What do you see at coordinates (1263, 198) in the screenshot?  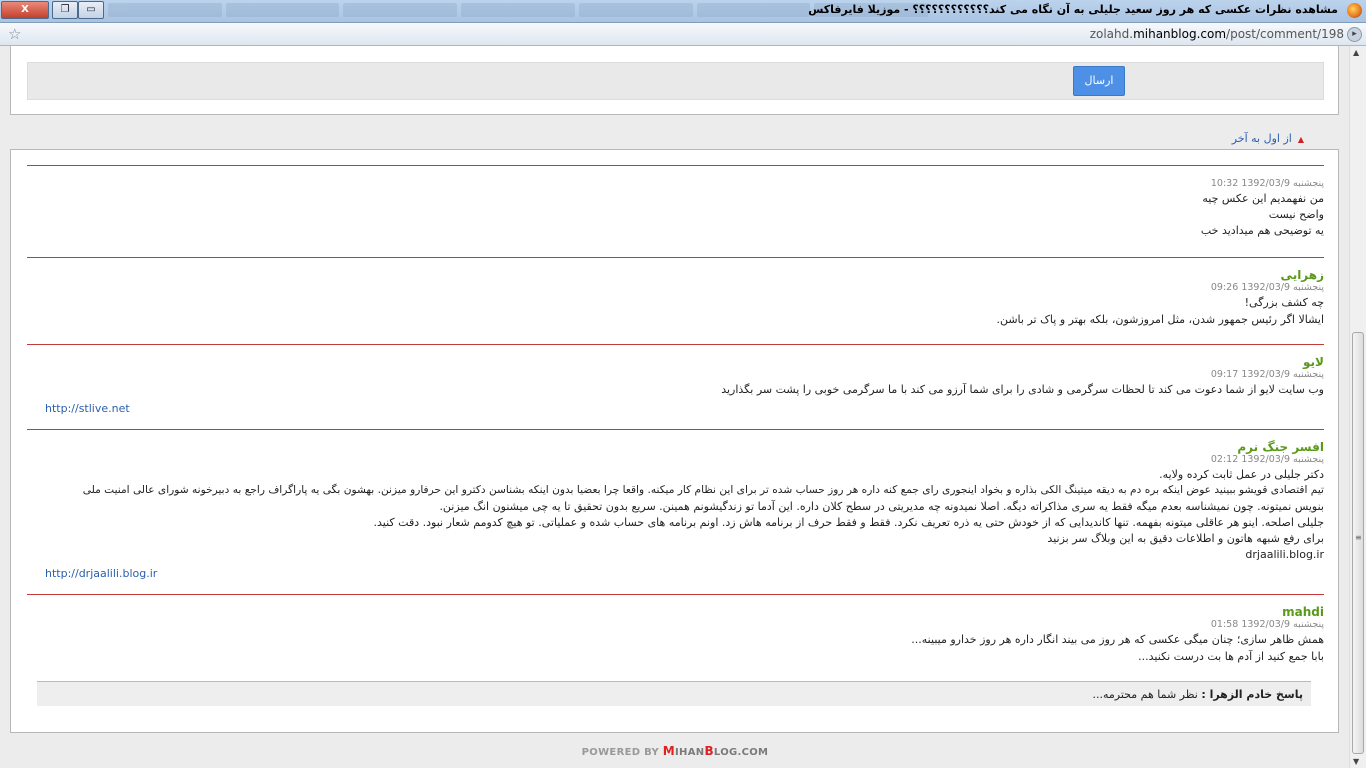 I see `comment-line: من نفهمدیم این عکس چیه` at bounding box center [1263, 198].